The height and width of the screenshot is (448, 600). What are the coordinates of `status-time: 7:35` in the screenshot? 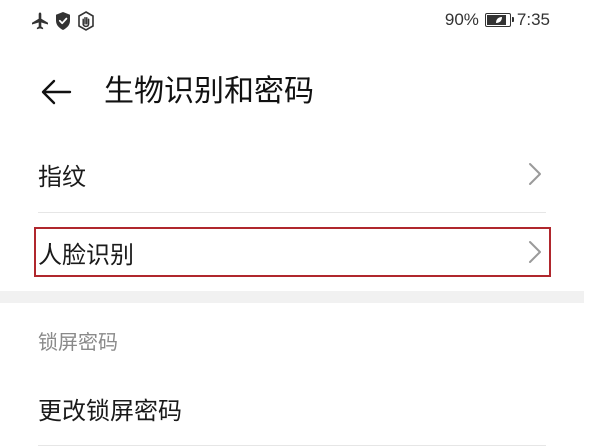 It's located at (533, 19).